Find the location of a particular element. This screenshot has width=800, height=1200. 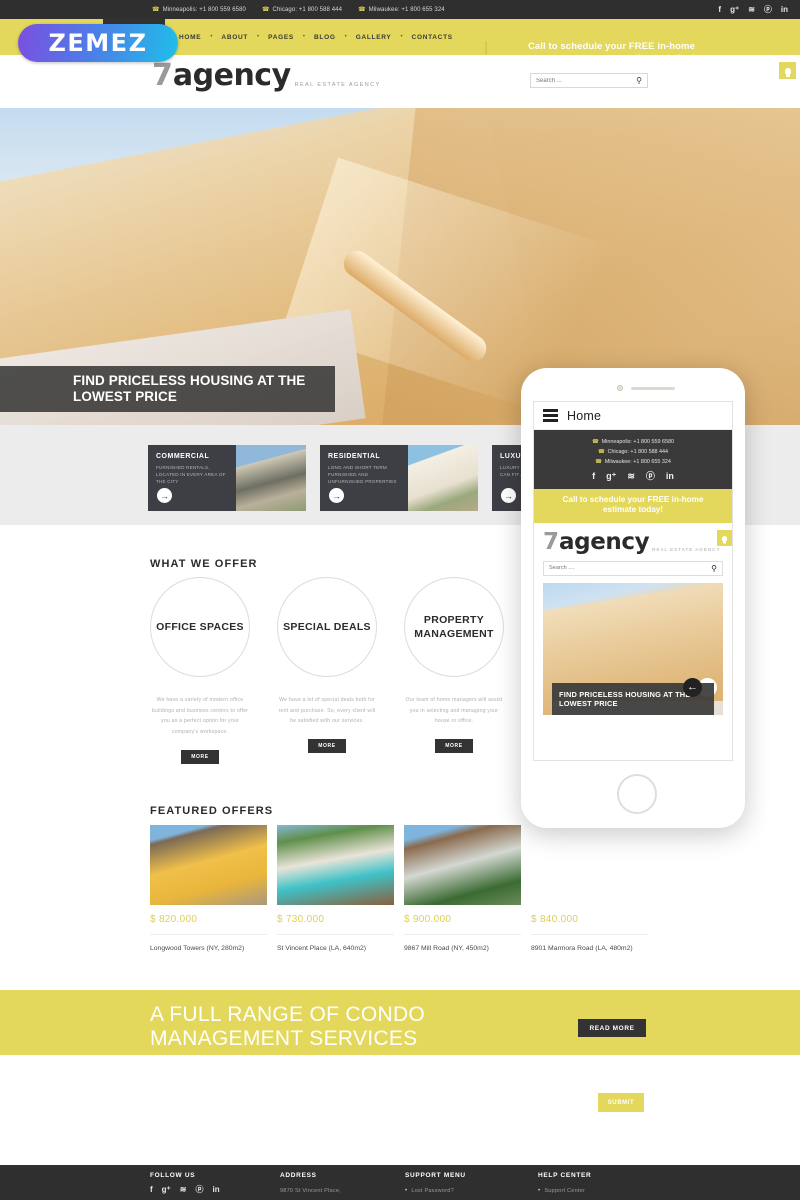

offer-title: OFFICE SPACES is located at coordinates (200, 626).